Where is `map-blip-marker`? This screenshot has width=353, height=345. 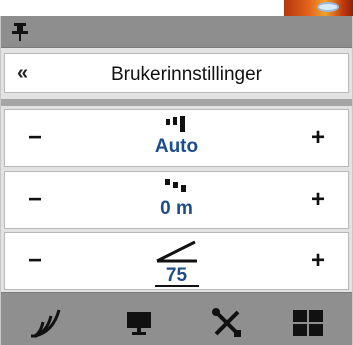 map-blip-marker is located at coordinates (328, 7).